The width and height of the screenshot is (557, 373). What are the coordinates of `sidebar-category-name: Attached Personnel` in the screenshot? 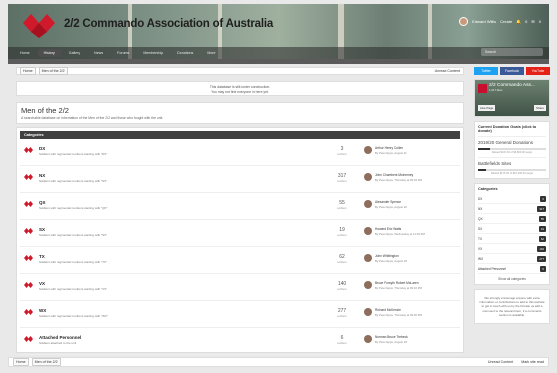 It's located at (492, 269).